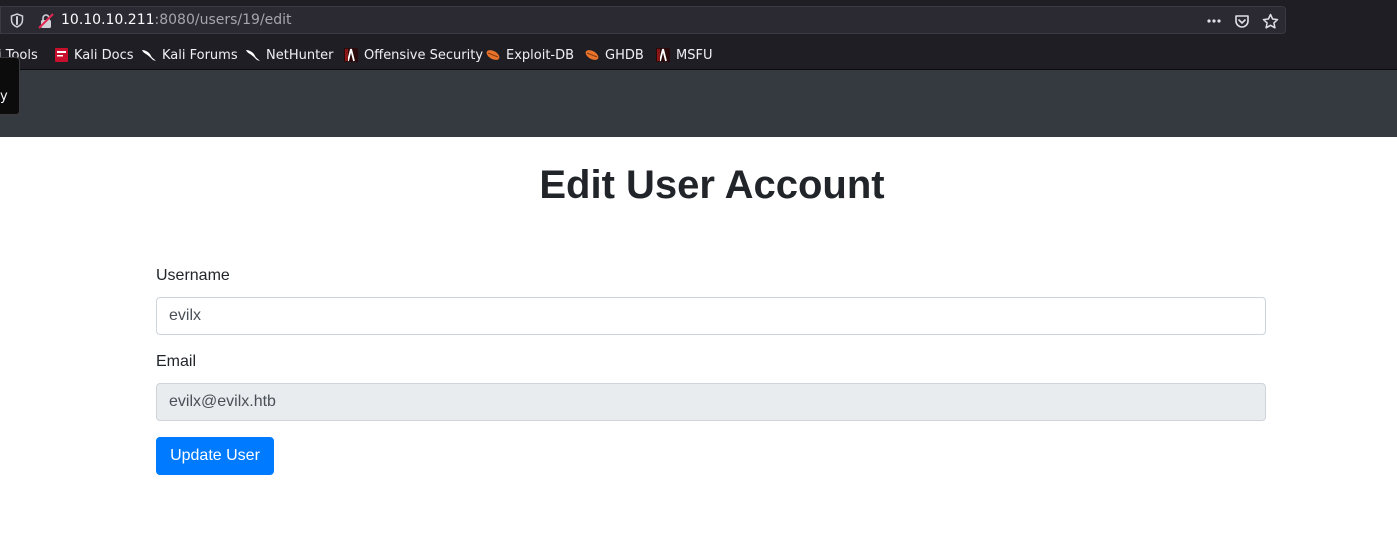  What do you see at coordinates (711, 402) in the screenshot?
I see `email-field` at bounding box center [711, 402].